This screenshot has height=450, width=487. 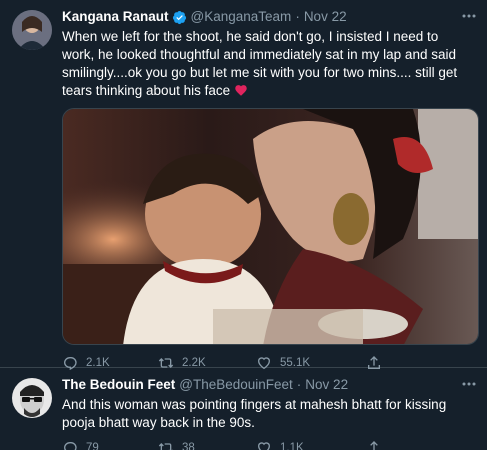 I want to click on tweet-actions: 79 38 1.1K, so click(x=268, y=444).